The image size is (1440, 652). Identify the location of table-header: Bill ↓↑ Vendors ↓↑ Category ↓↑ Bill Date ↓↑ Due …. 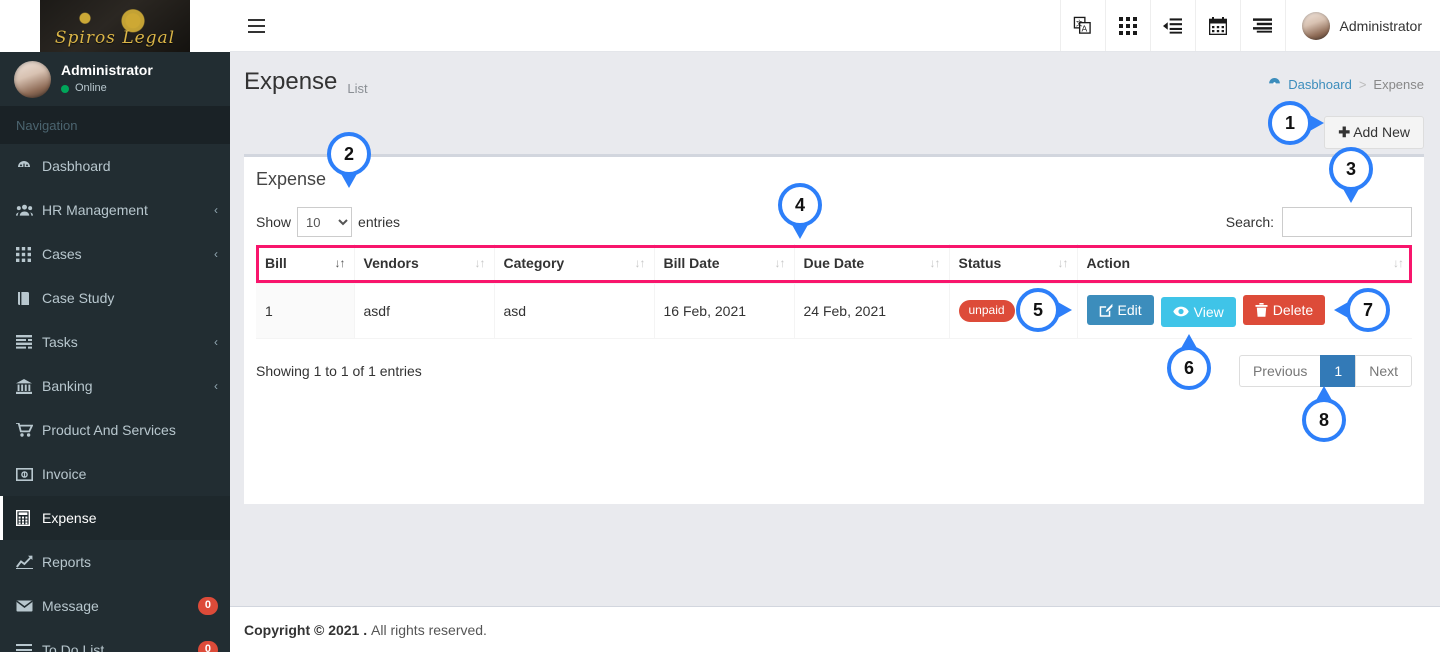
(834, 264).